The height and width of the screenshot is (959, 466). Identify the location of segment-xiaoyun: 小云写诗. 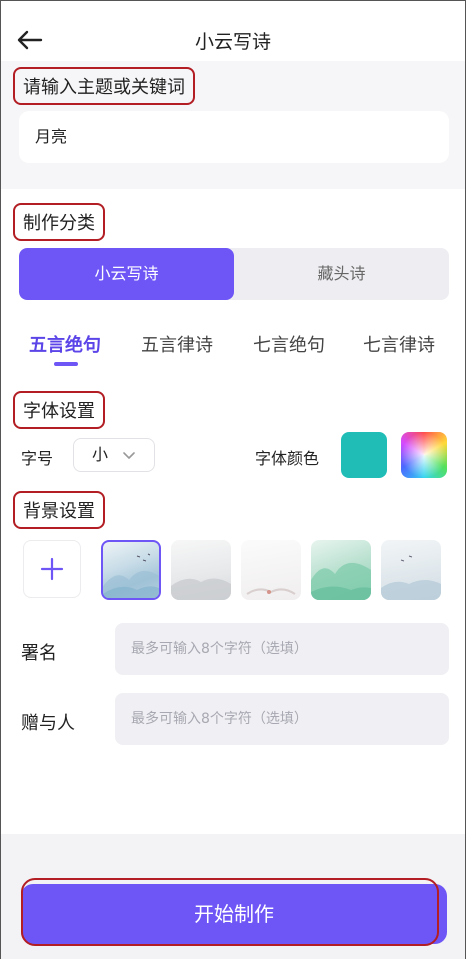
(126, 274).